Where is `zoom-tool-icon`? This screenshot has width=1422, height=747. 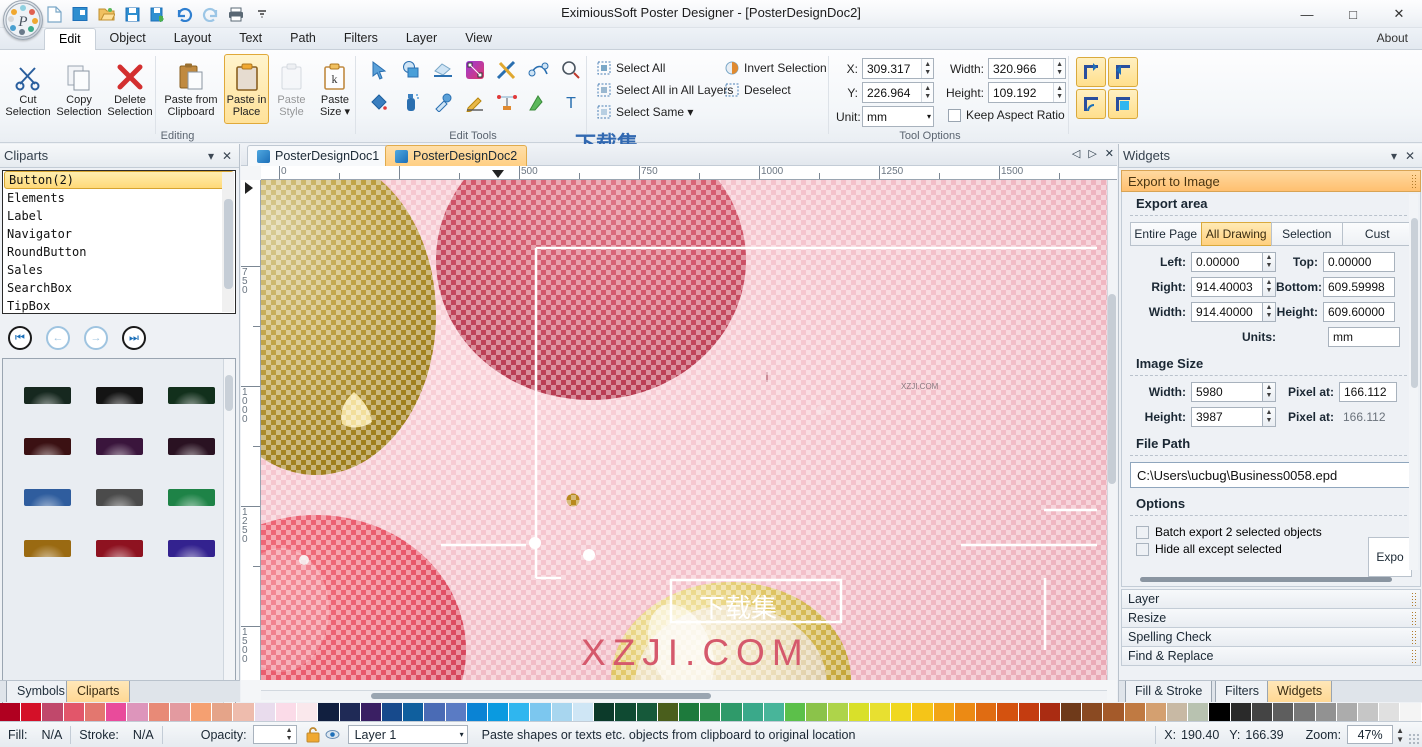 zoom-tool-icon is located at coordinates (571, 70).